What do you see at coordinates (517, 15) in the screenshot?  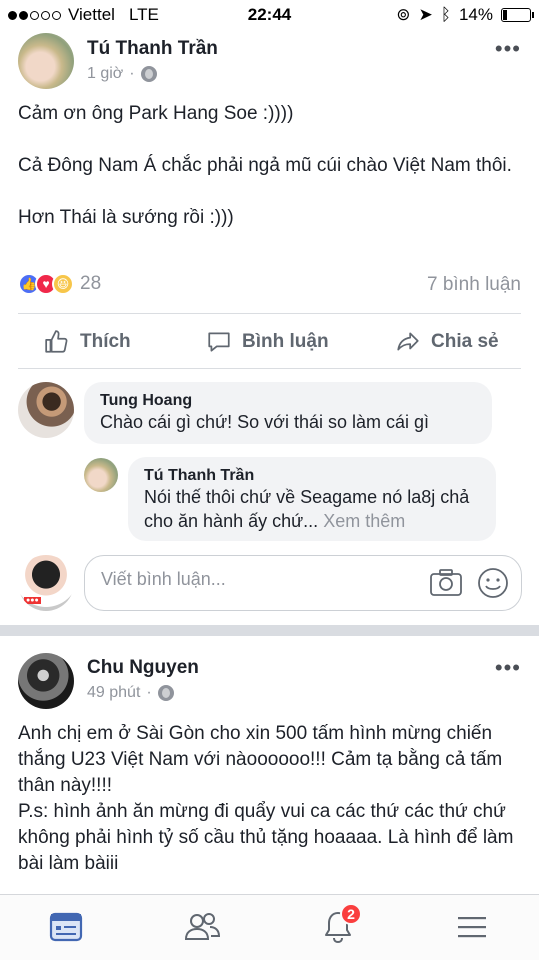 I see `battery-icon` at bounding box center [517, 15].